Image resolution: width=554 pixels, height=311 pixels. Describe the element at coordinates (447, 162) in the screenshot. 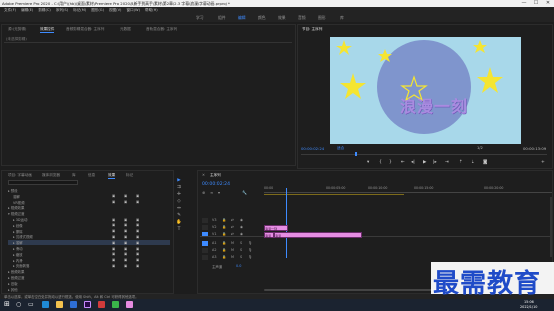

I see `go-to-out-icon: ⇥` at that location.